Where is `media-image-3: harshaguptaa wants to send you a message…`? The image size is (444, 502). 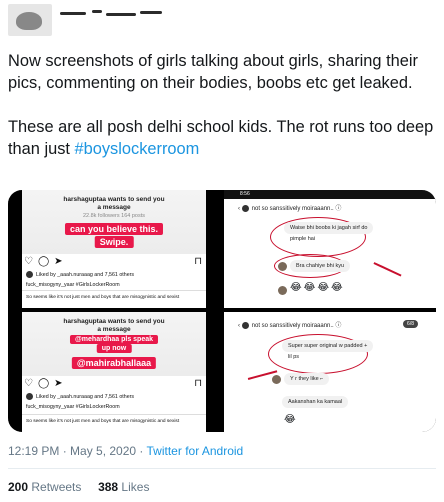 media-image-3: harshaguptaa wants to send you a message… is located at coordinates (114, 372).